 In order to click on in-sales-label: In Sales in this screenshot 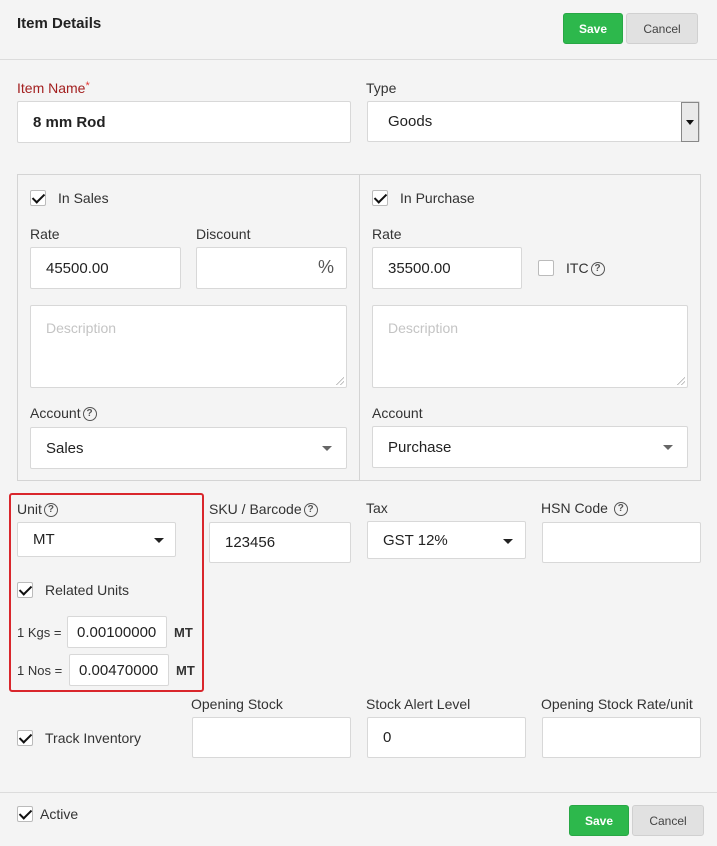, I will do `click(83, 198)`.